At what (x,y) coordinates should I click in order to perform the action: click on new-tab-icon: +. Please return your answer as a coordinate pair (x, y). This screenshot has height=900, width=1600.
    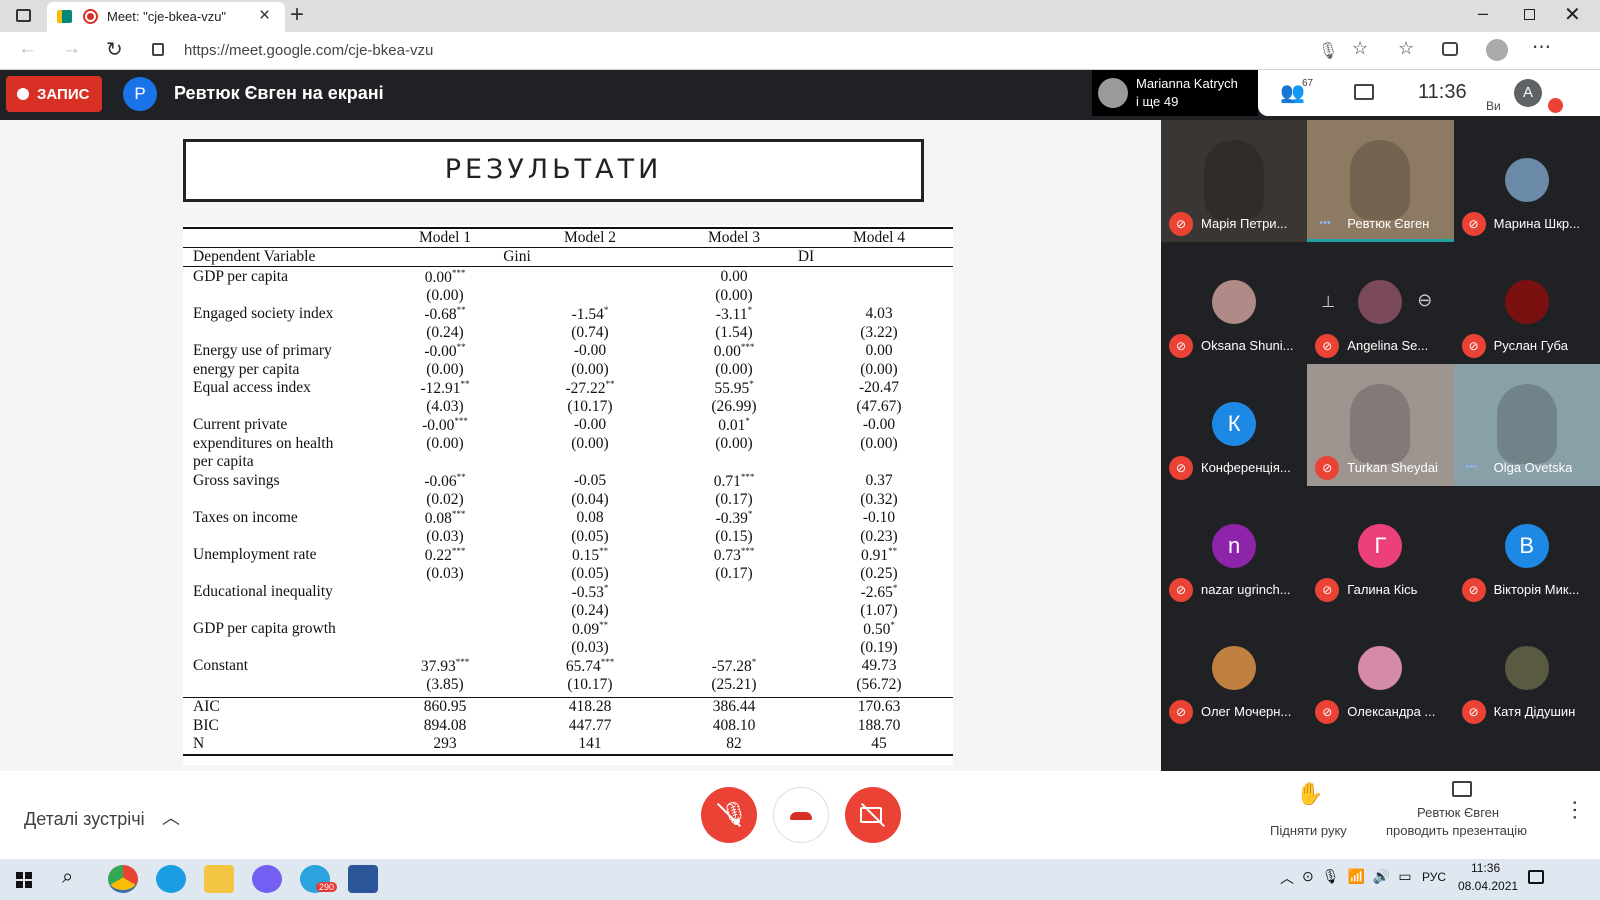
    Looking at the image, I should click on (297, 15).